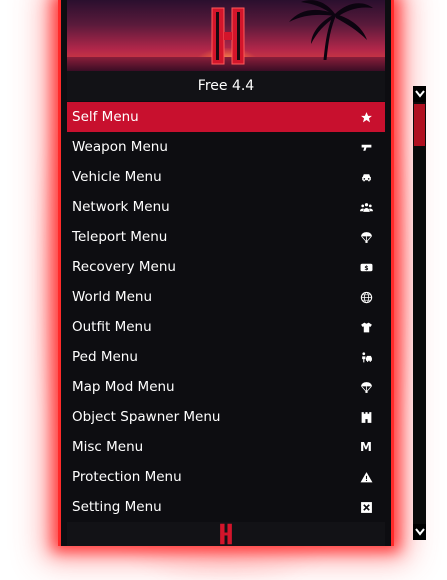 The height and width of the screenshot is (580, 447). I want to click on footer-logo-icon, so click(226, 534).